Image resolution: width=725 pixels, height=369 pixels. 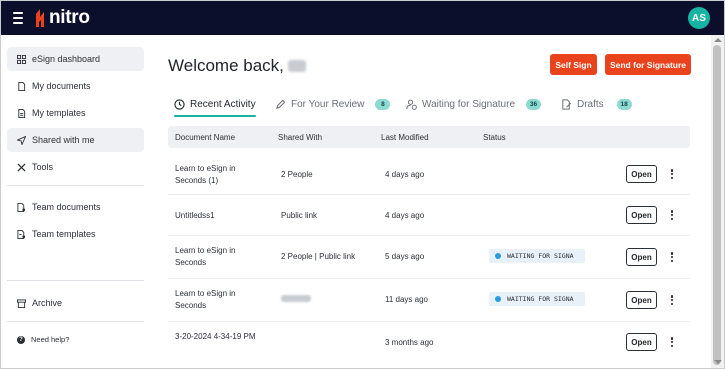 I want to click on tab-label: Recent Activity, so click(x=223, y=104).